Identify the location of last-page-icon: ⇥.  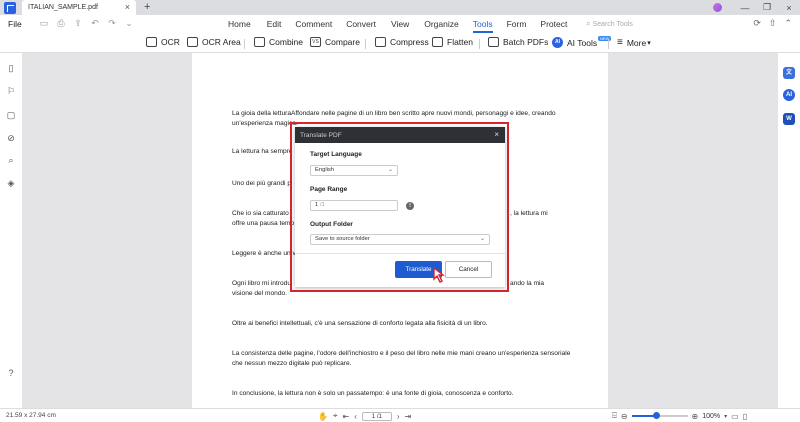
(408, 416).